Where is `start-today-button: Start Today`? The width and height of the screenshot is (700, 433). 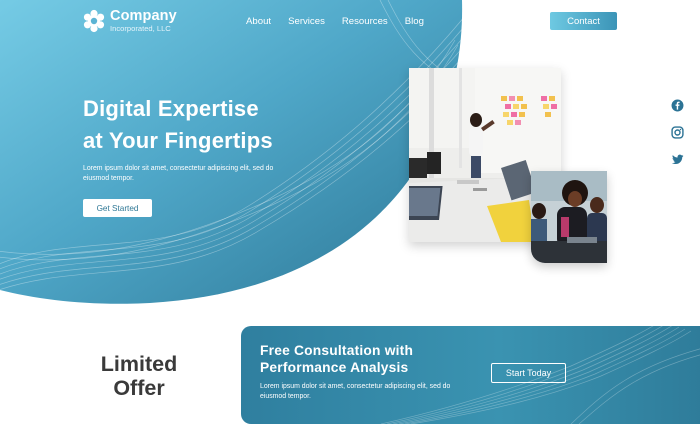
start-today-button: Start Today is located at coordinates (528, 373).